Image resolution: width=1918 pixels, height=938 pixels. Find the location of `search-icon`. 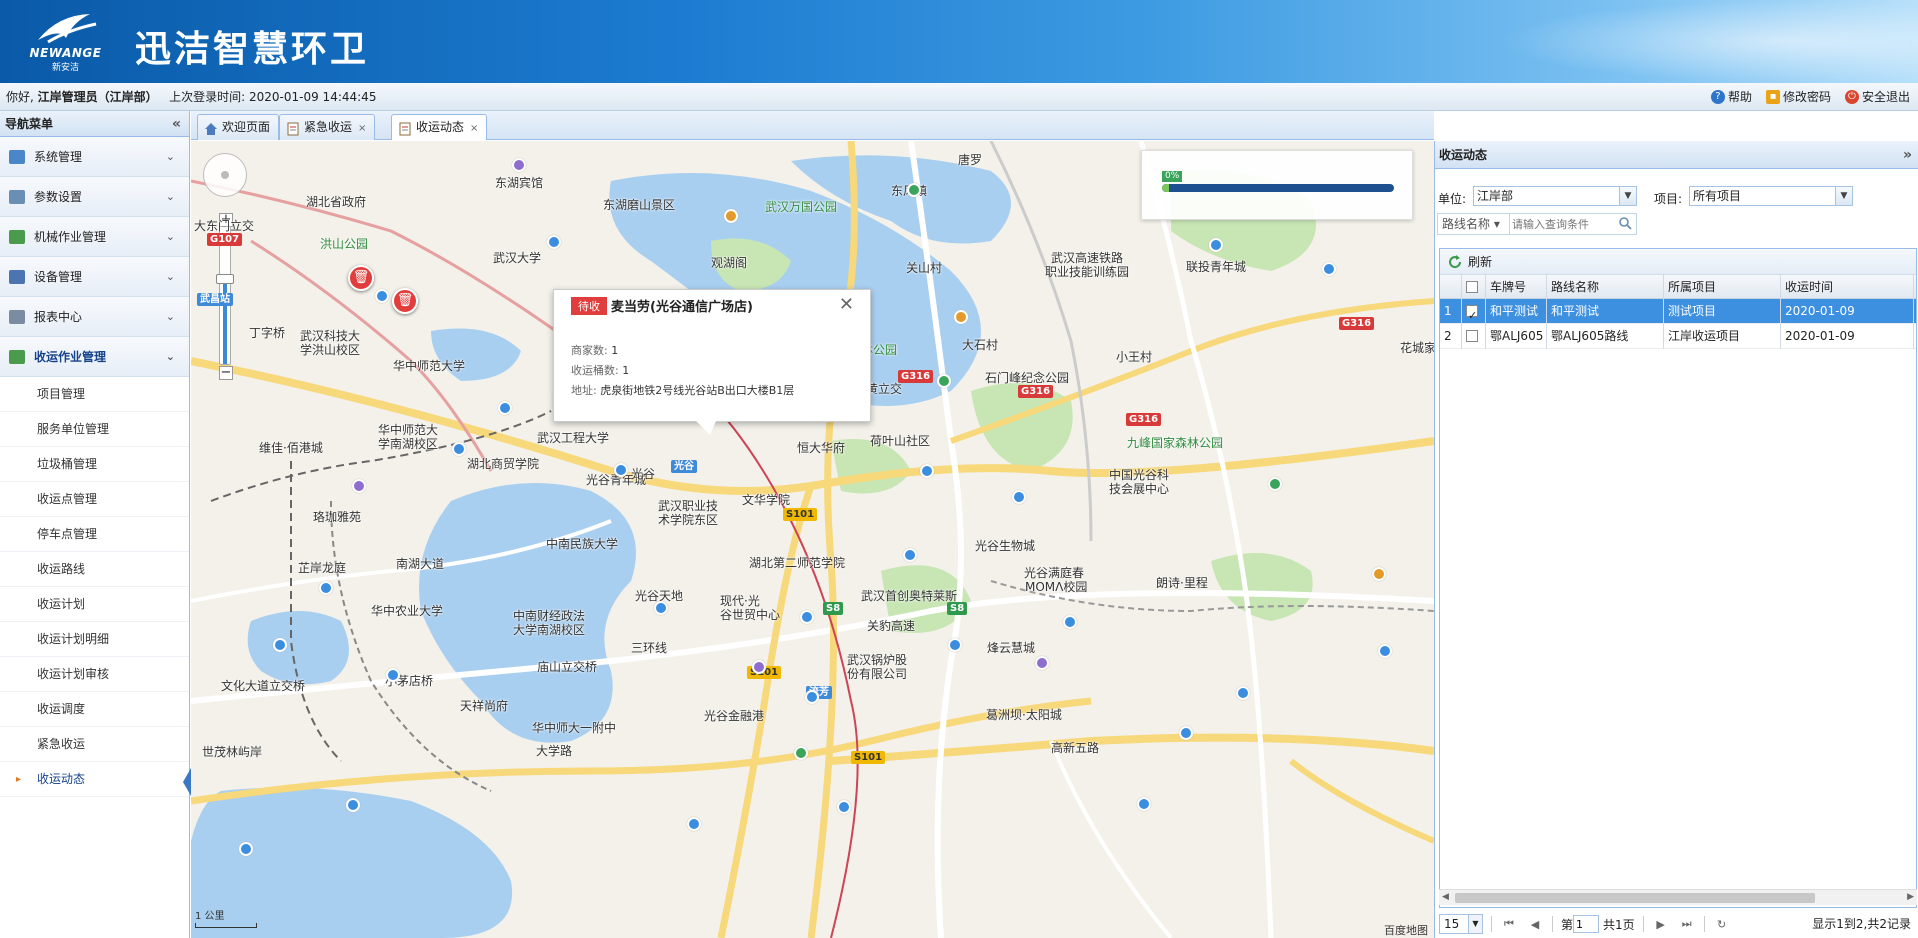

search-icon is located at coordinates (1625, 223).